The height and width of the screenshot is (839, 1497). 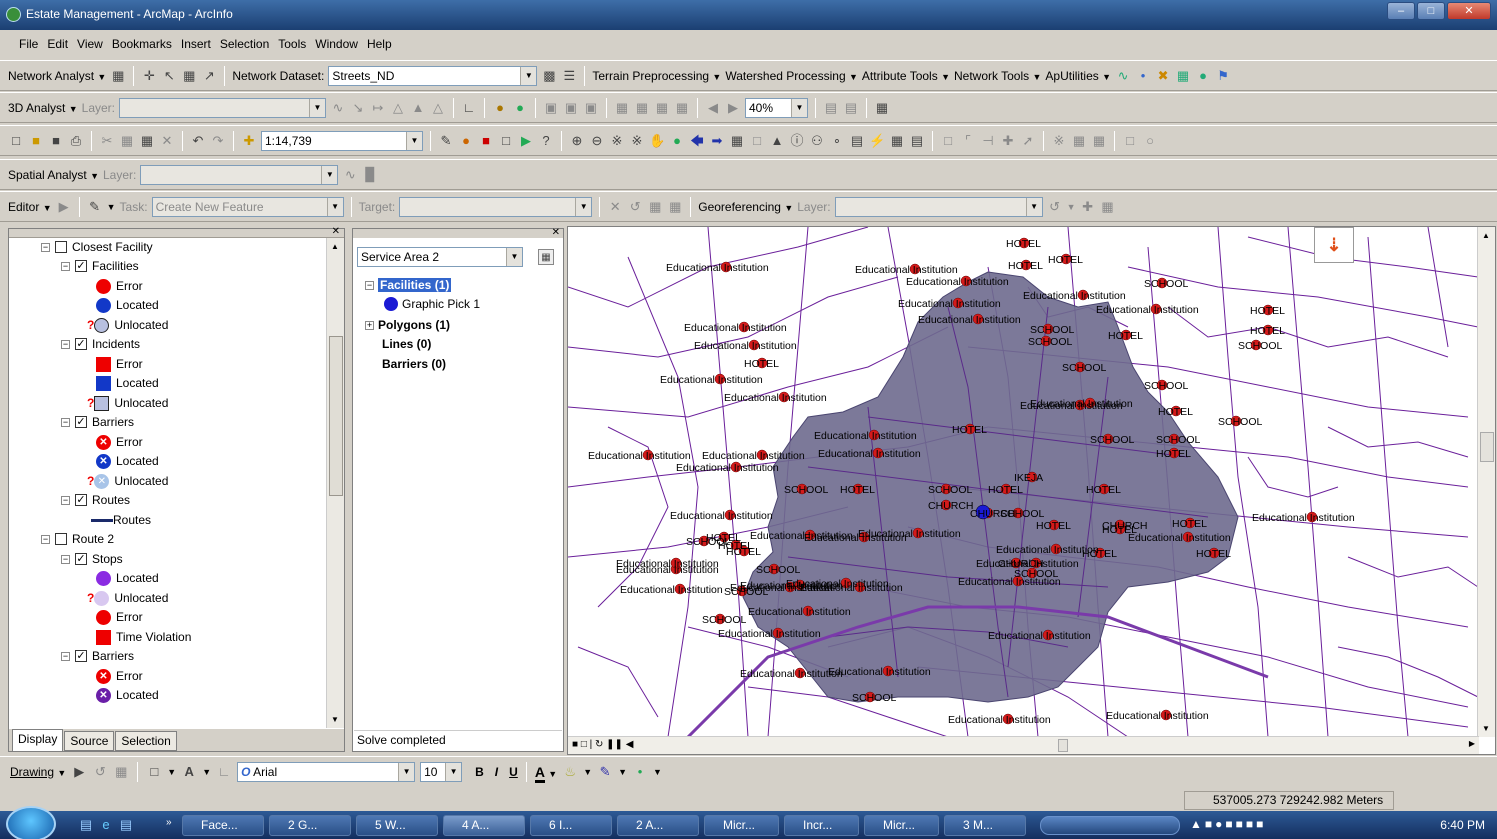 What do you see at coordinates (441, 771) in the screenshot?
I see `font-size-combo: 10 ▼` at bounding box center [441, 771].